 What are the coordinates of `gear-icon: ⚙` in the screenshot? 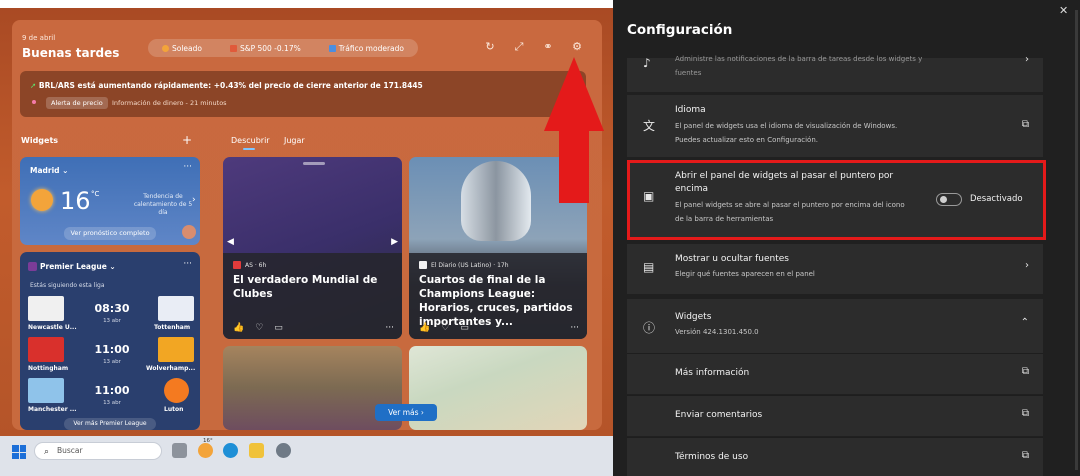 It's located at (577, 47).